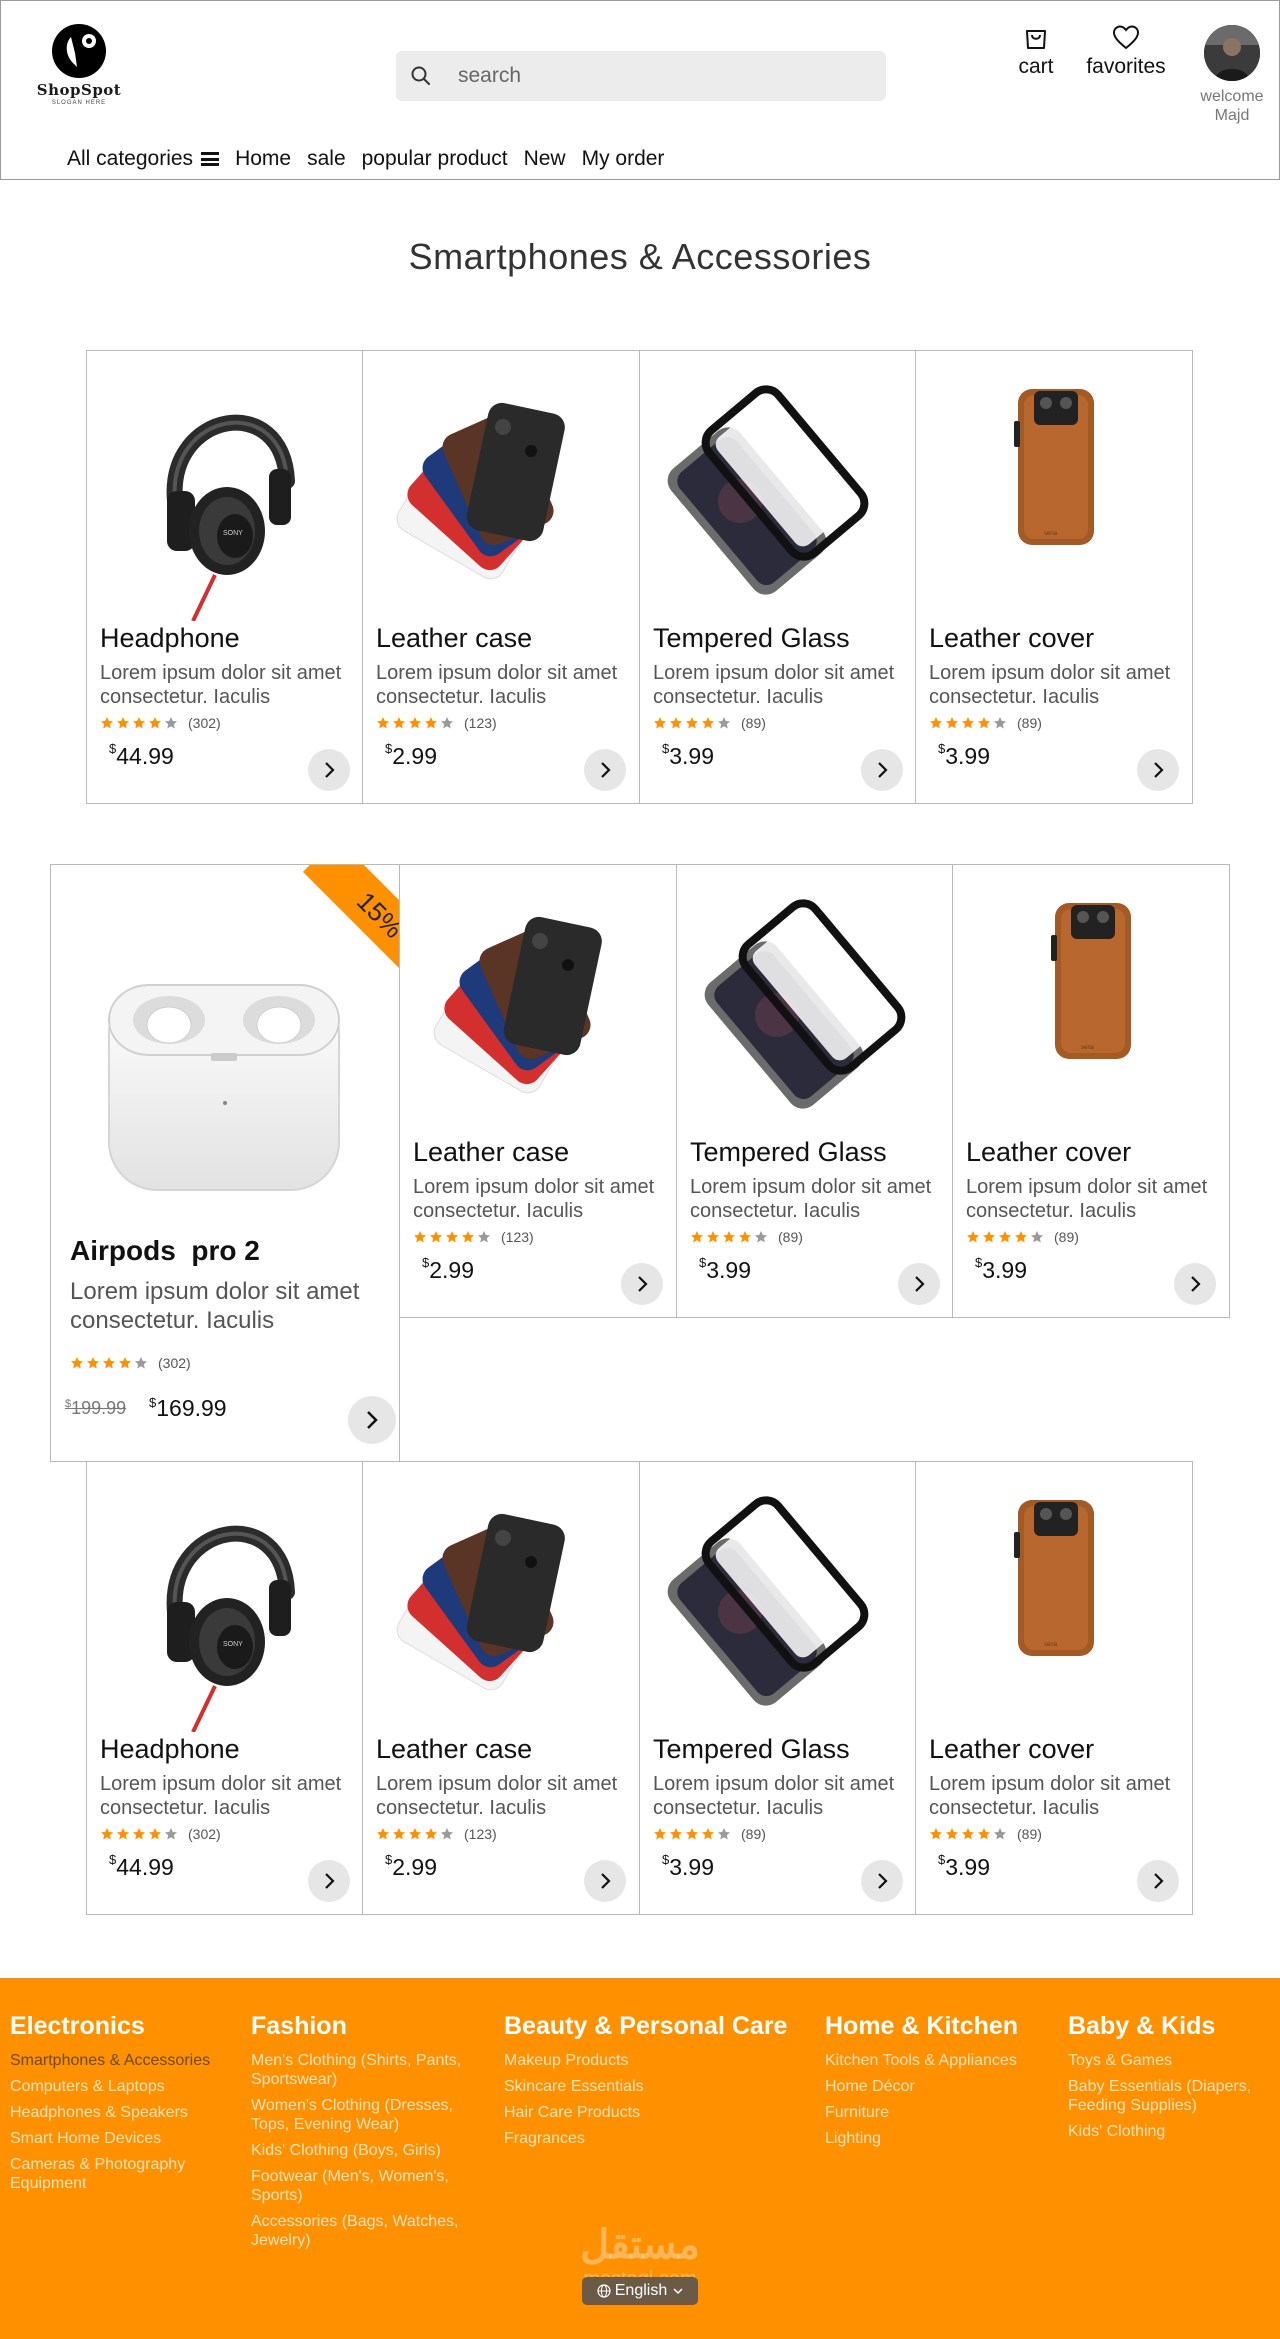 The image size is (1280, 2339). I want to click on language-selector: English, so click(640, 2291).